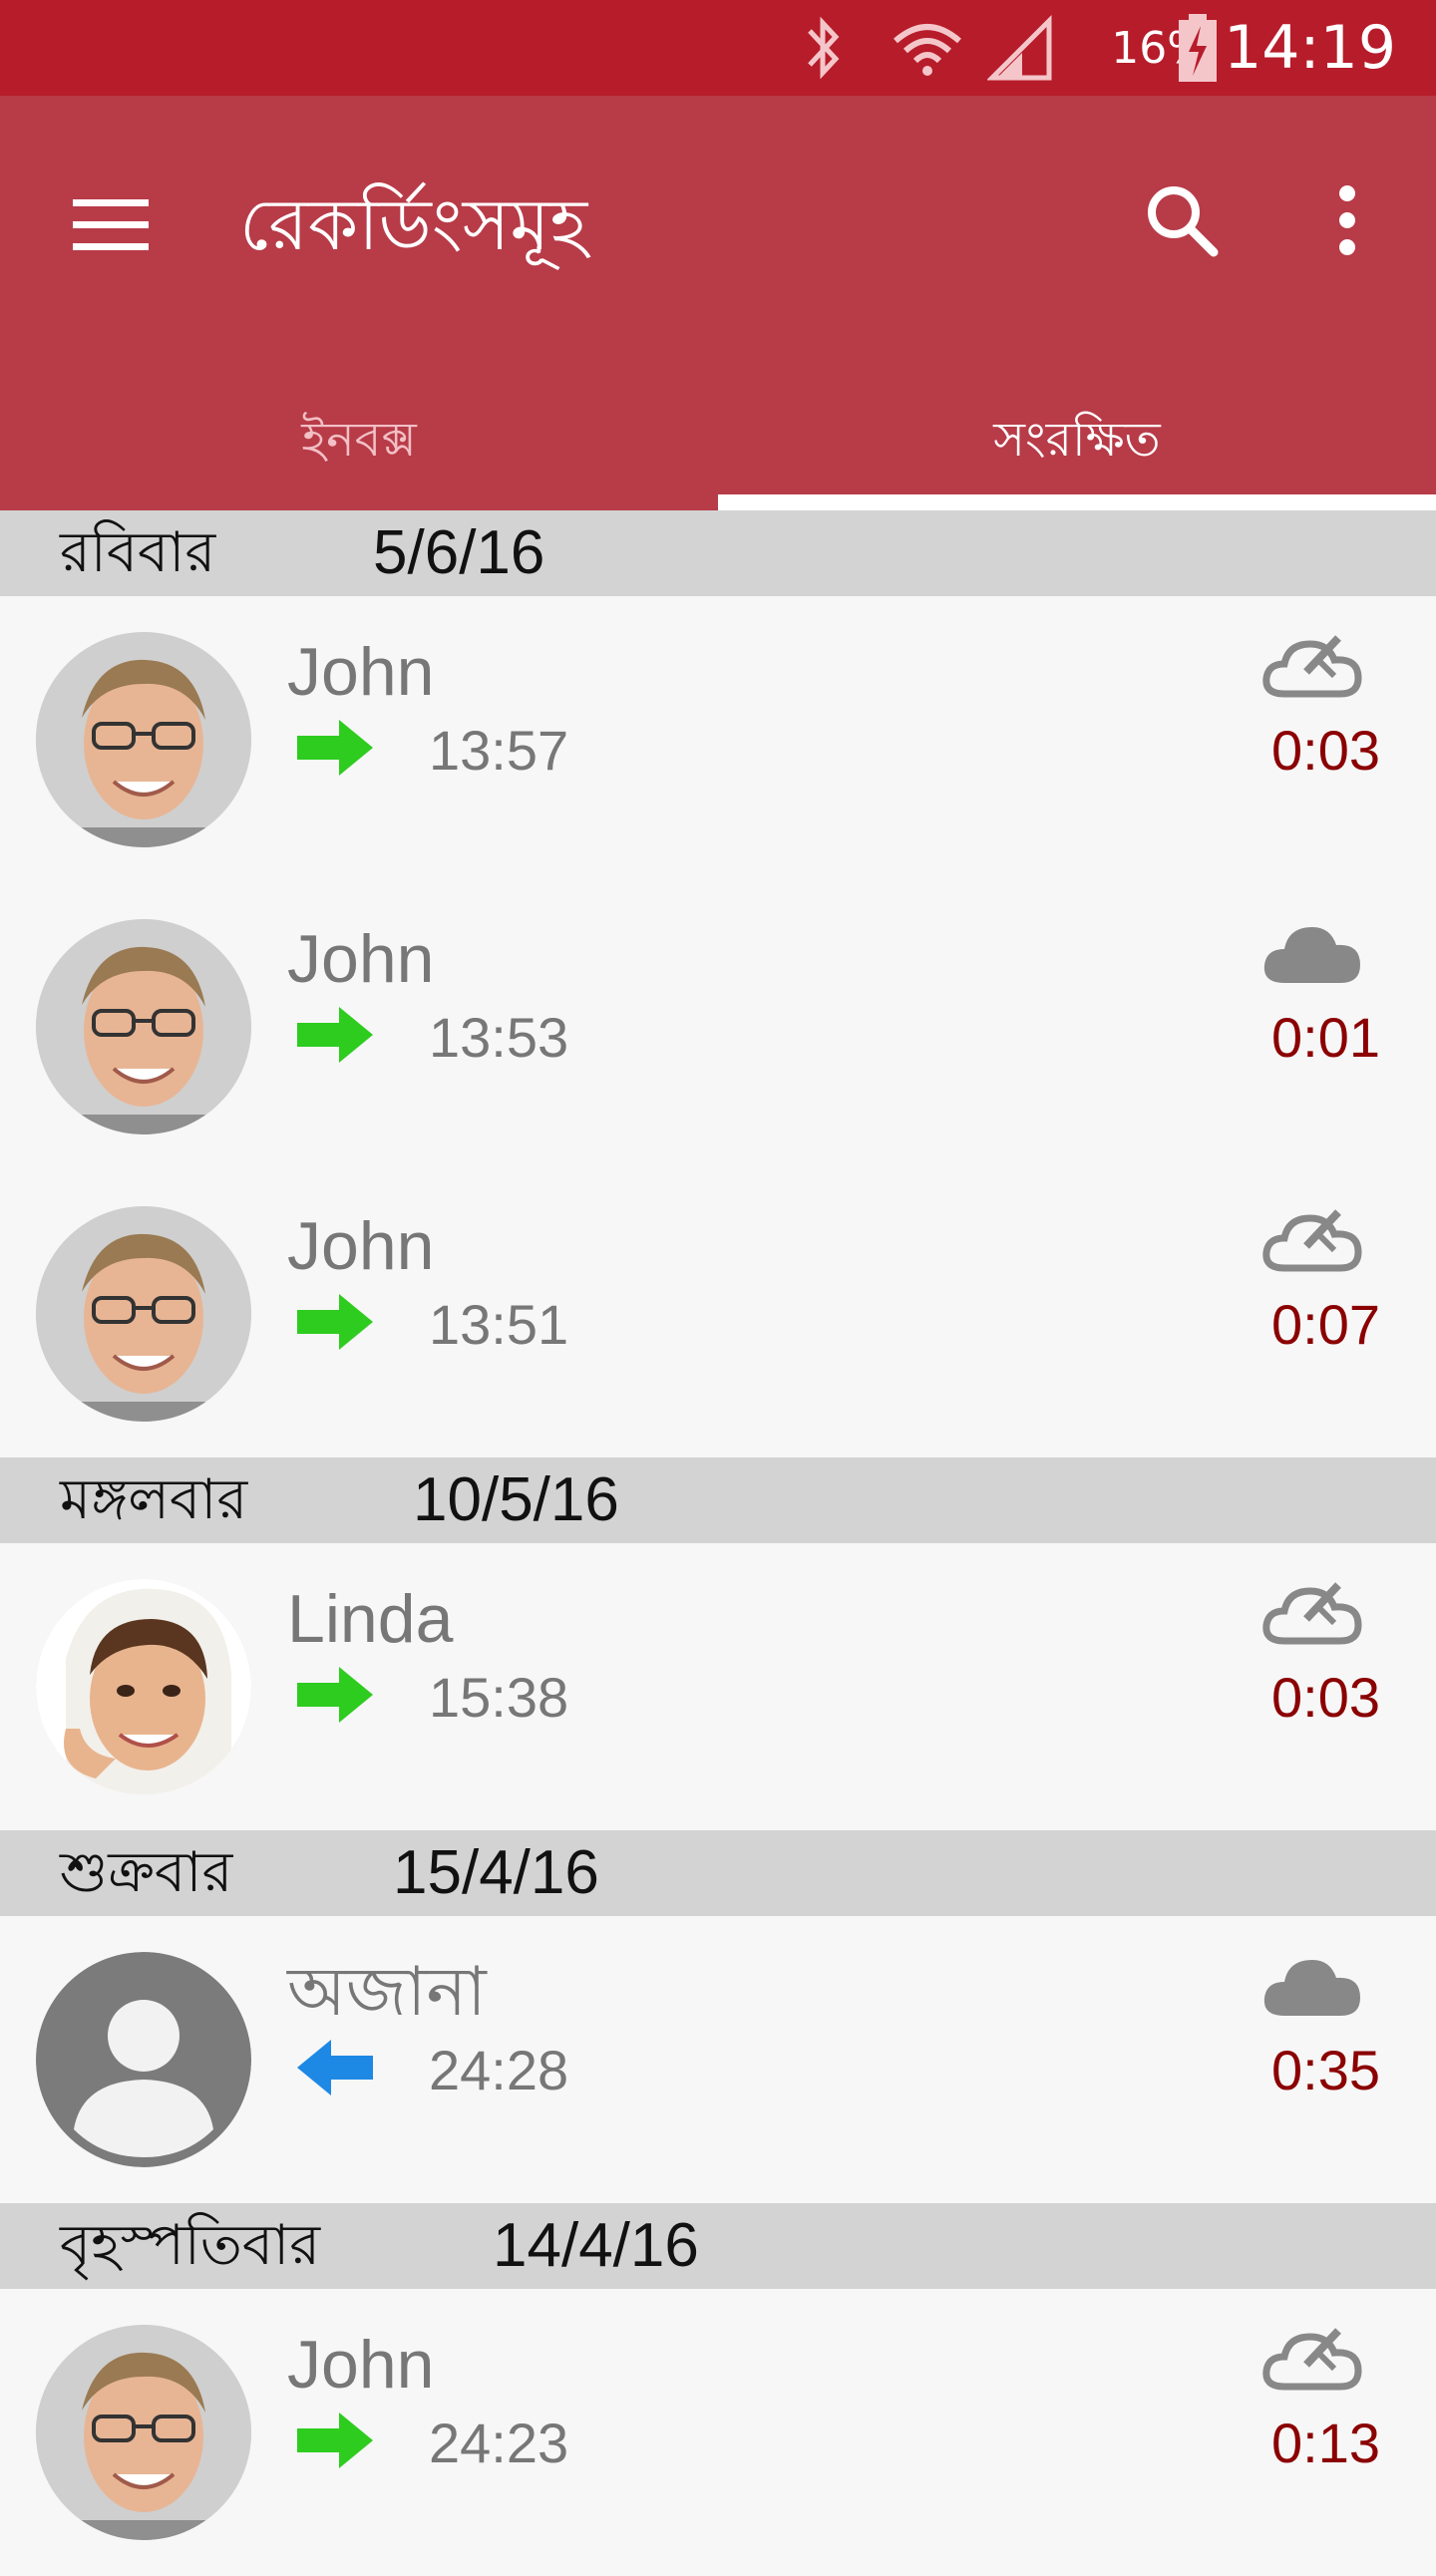 This screenshot has width=1436, height=2576. I want to click on recording-row: John 13:53 0:01, so click(718, 1026).